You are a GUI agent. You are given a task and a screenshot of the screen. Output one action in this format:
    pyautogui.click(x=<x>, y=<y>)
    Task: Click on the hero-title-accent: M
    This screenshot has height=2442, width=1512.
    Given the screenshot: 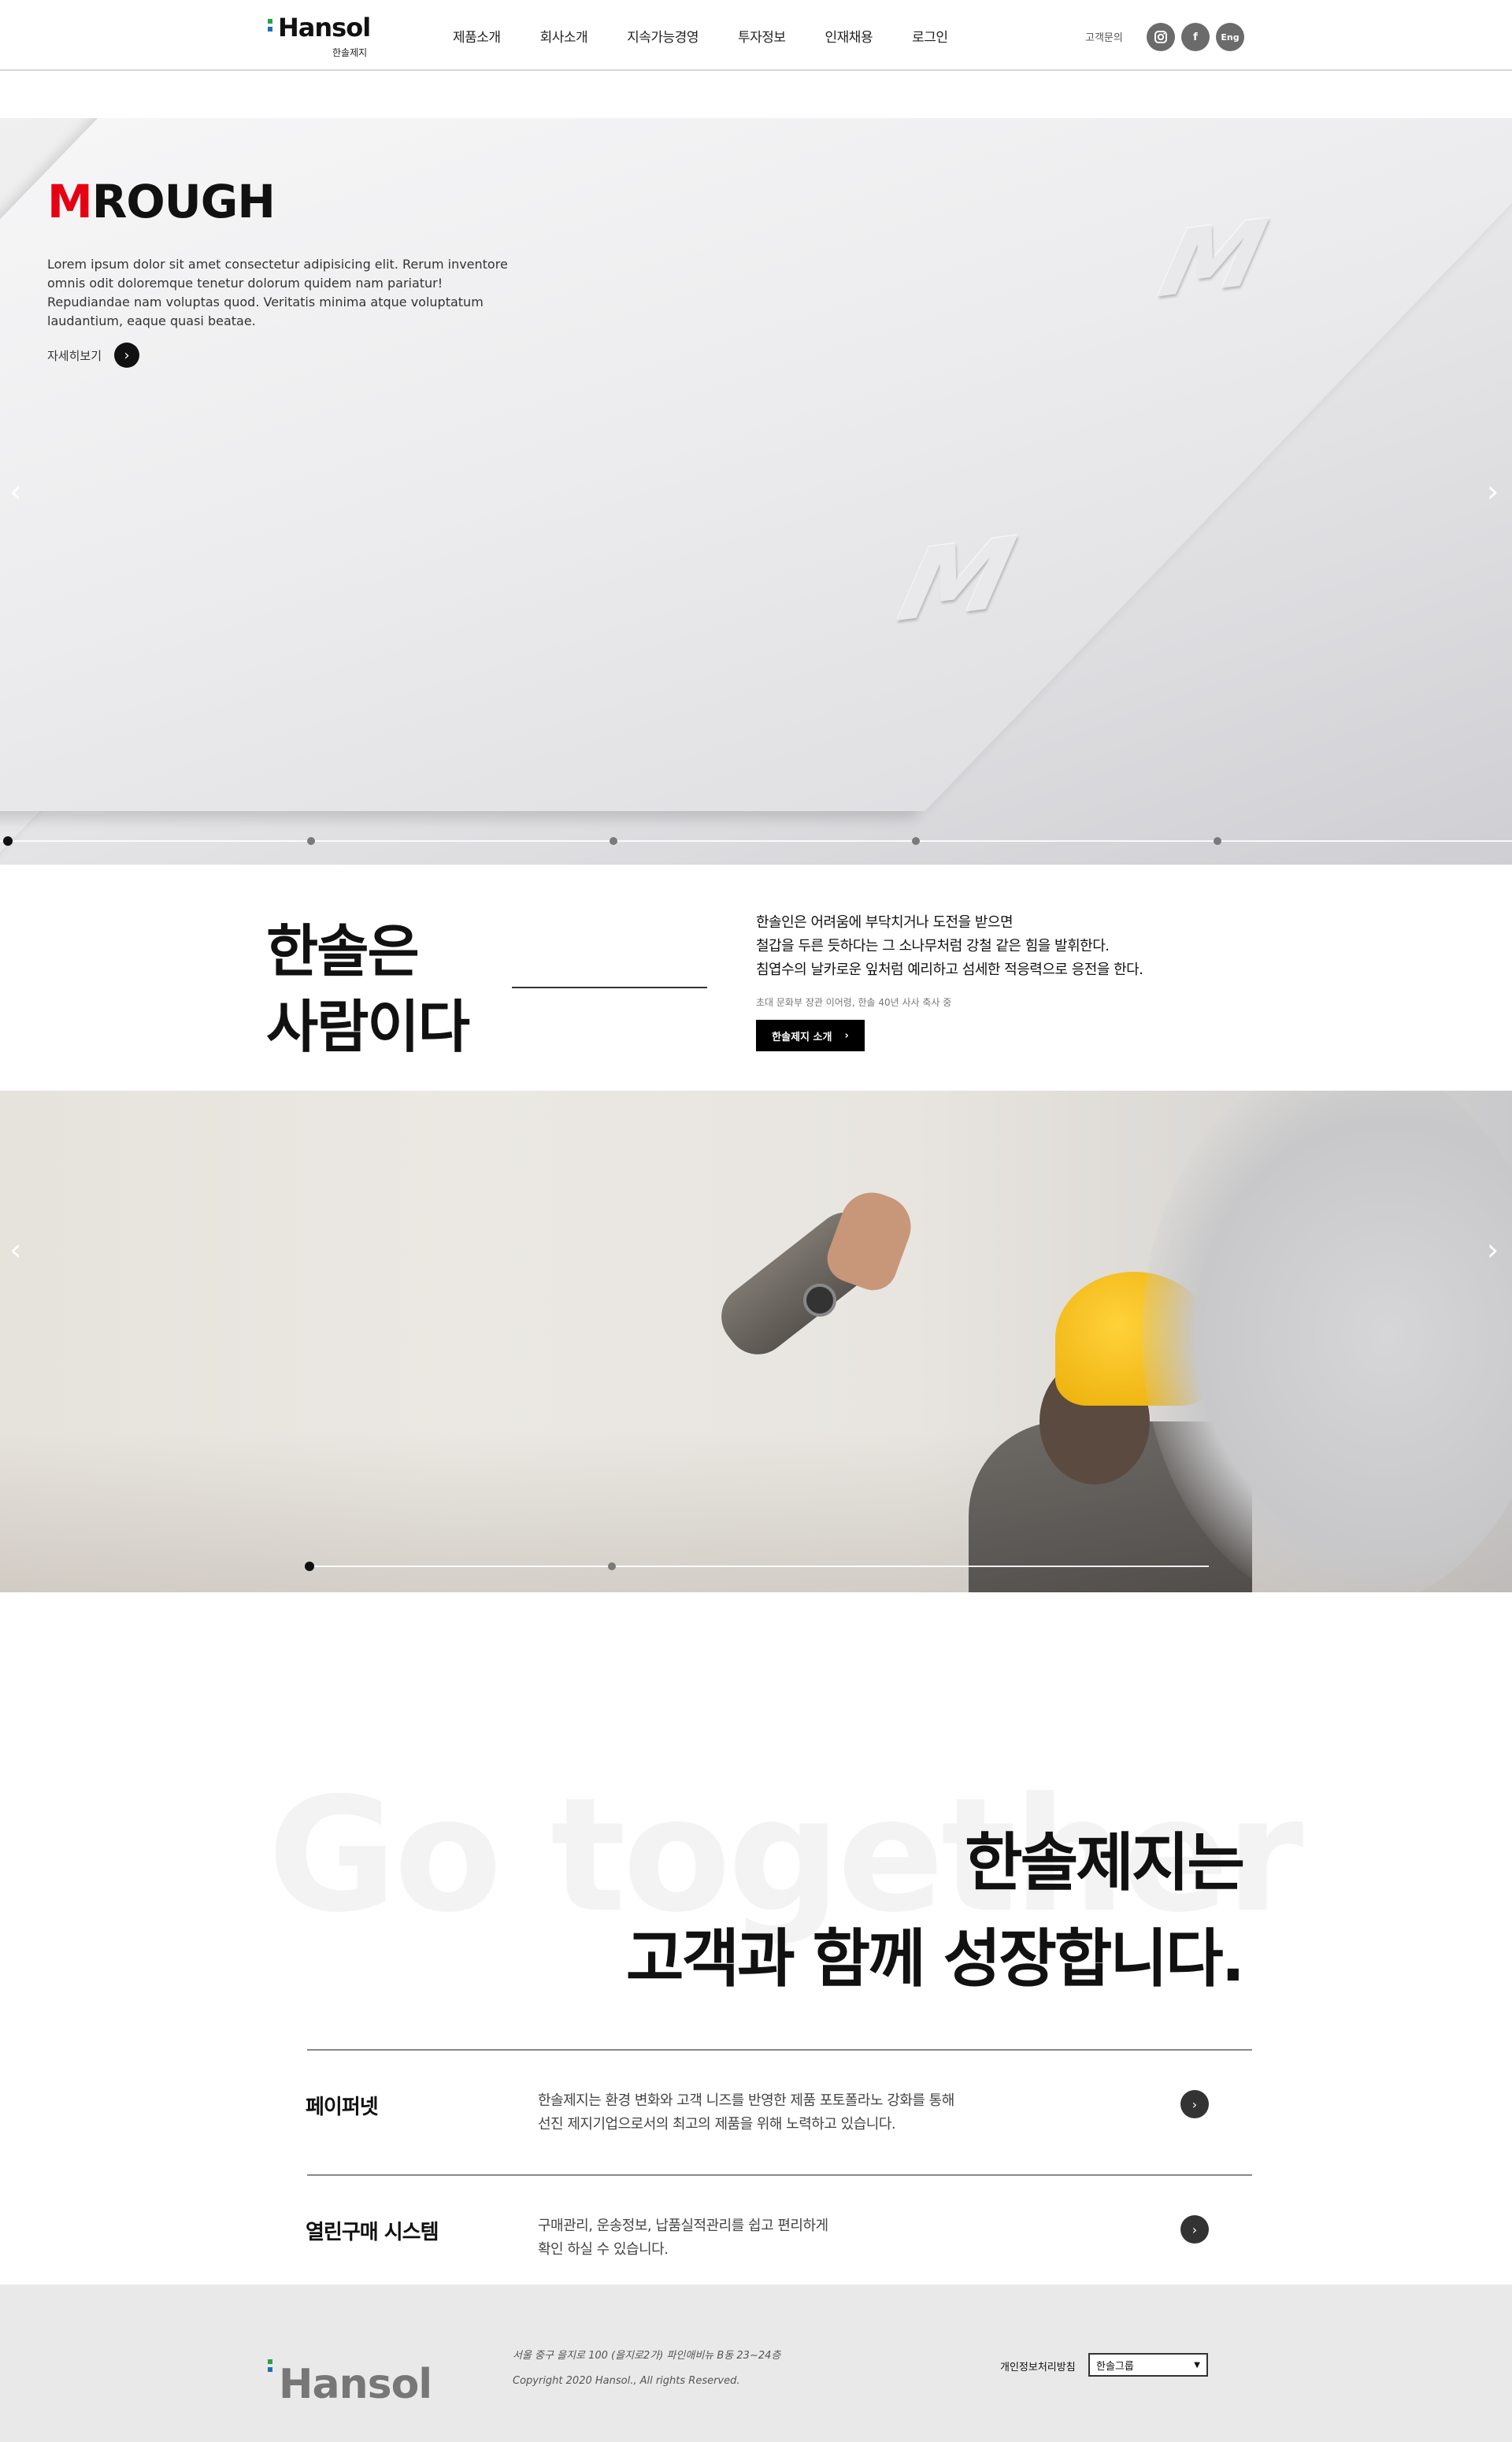 What is the action you would take?
    pyautogui.click(x=70, y=201)
    